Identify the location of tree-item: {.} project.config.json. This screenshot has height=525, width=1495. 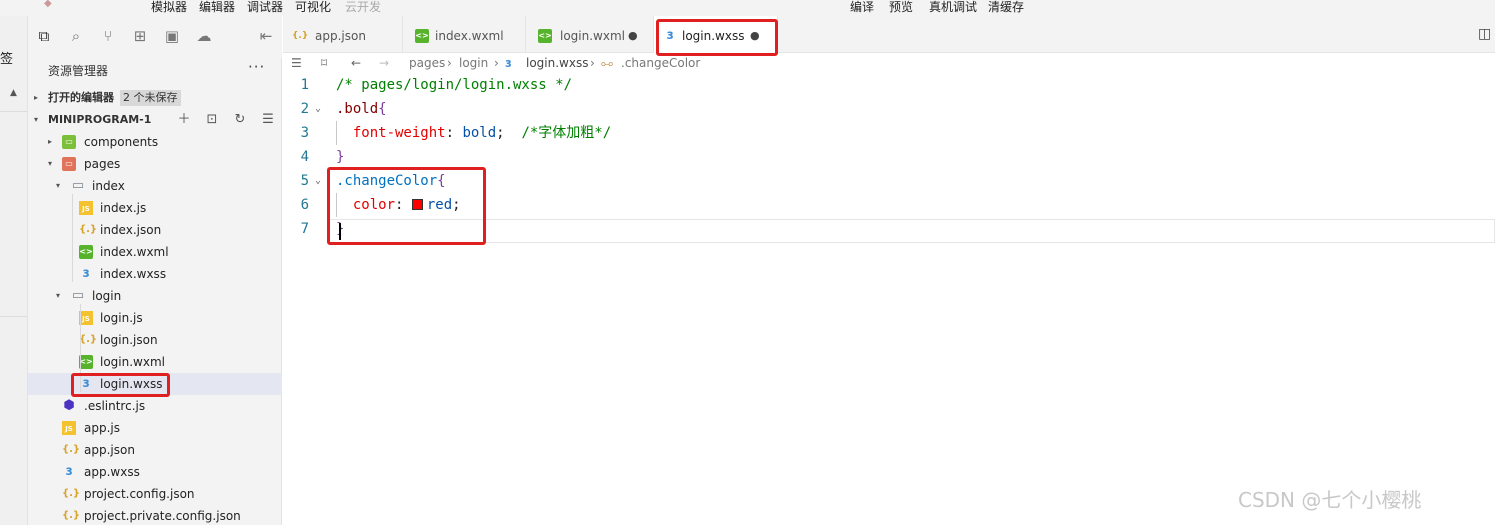
(155, 494).